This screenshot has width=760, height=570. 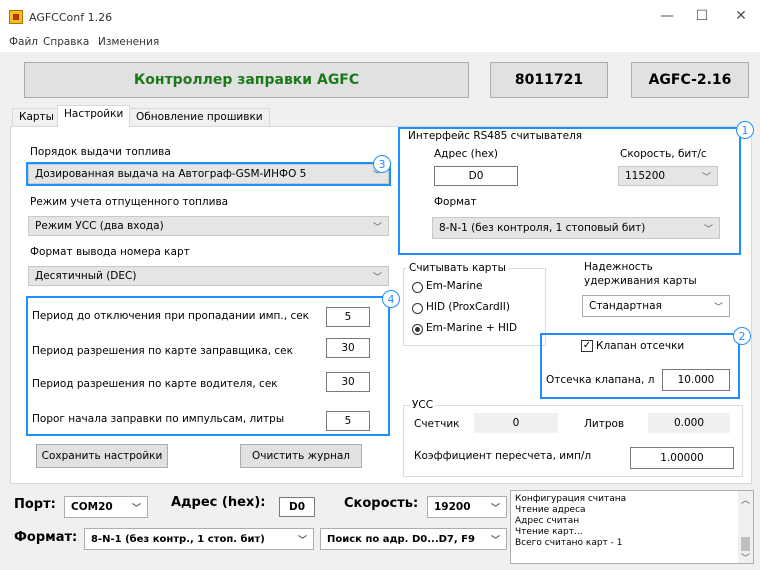 I want to click on card-format-value: Десятичный (DEC), so click(x=86, y=276).